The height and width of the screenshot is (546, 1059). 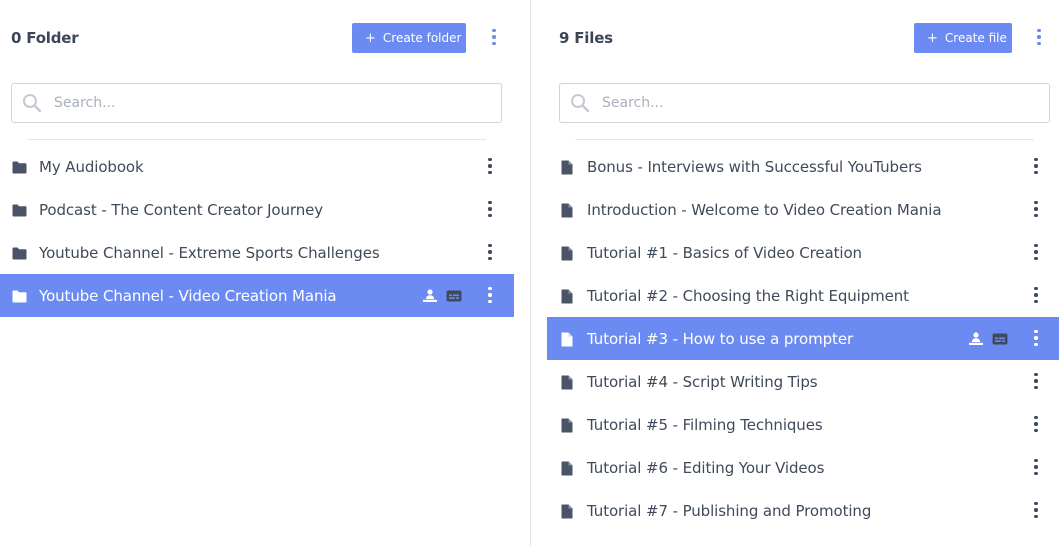 I want to click on folder-row-youtube-channel-video-creation-mania: Youtube Channel - Video Creation Mania, so click(x=257, y=295).